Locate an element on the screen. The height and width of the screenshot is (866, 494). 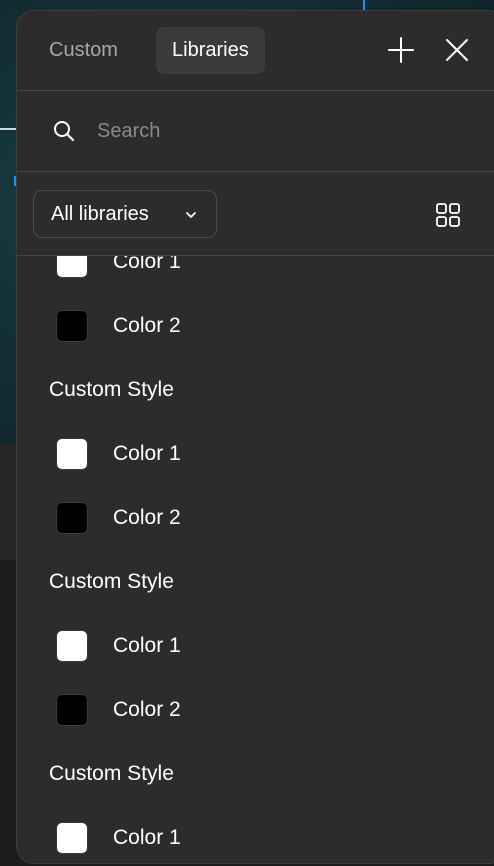
search-bar is located at coordinates (255, 131).